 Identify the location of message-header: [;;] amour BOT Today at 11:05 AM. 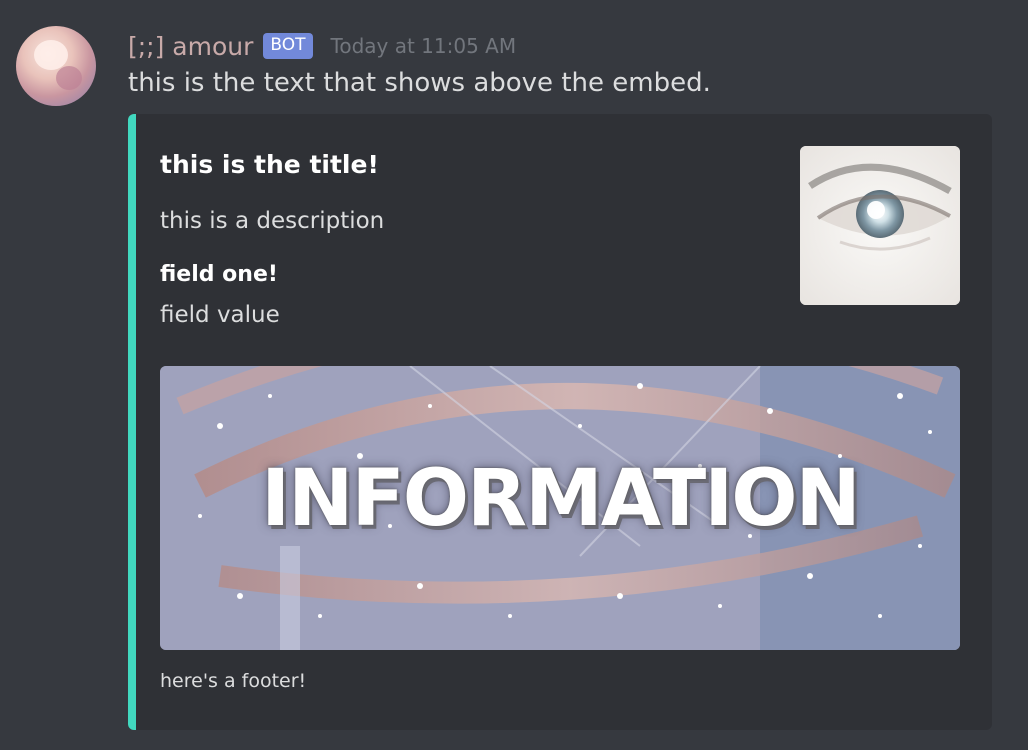
(322, 46).